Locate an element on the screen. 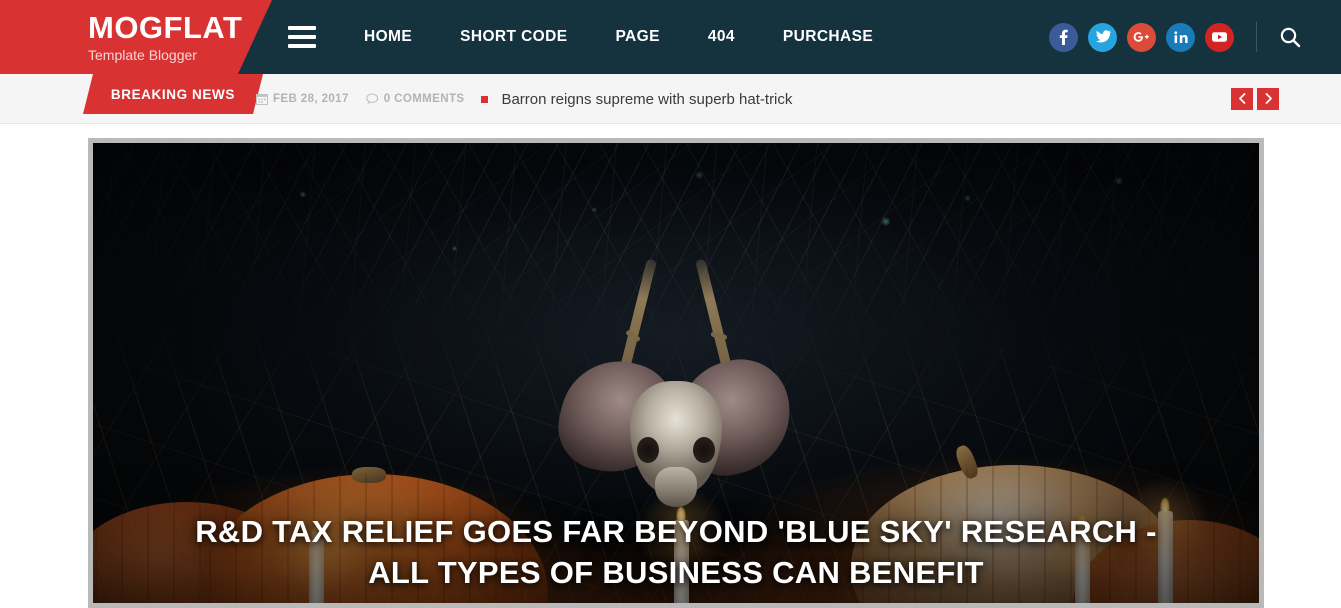 This screenshot has width=1341, height=608. search-icon is located at coordinates (1290, 37).